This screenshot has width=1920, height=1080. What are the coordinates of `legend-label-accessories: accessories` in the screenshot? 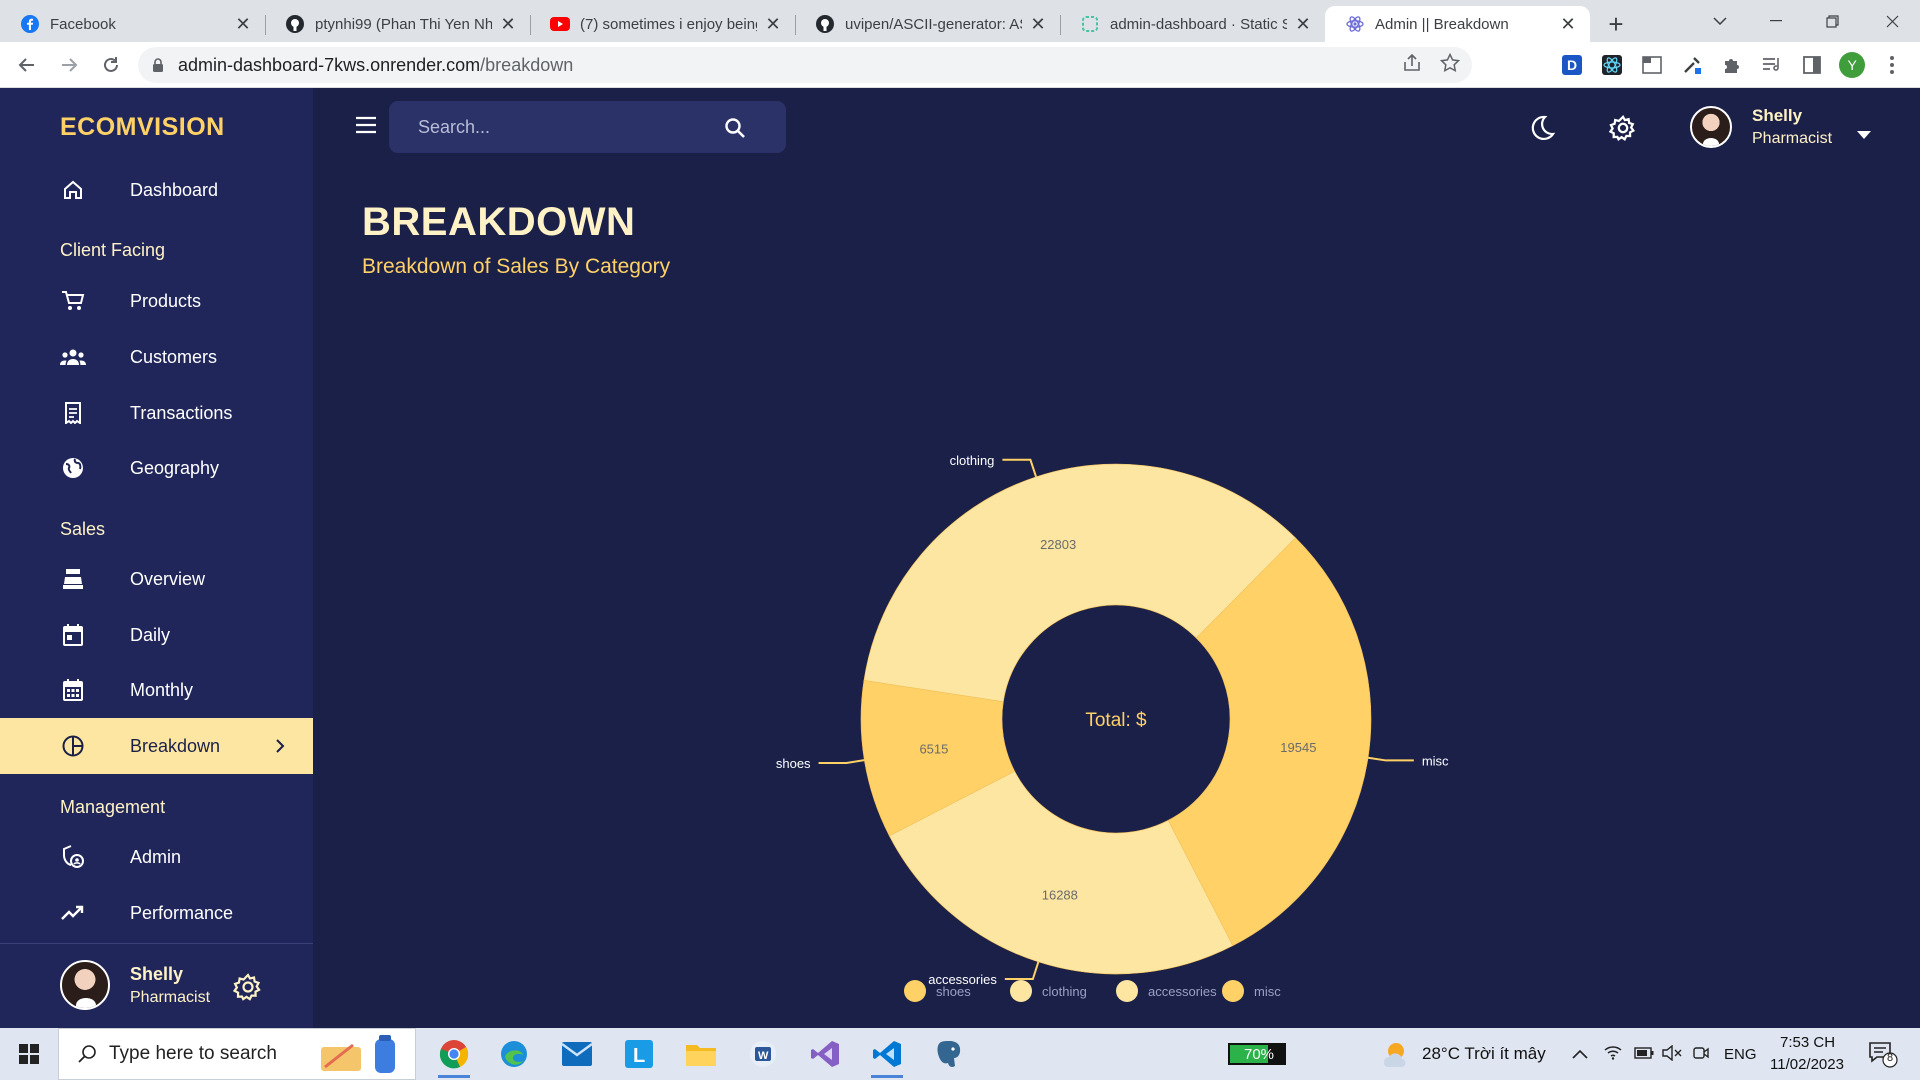 It's located at (1182, 991).